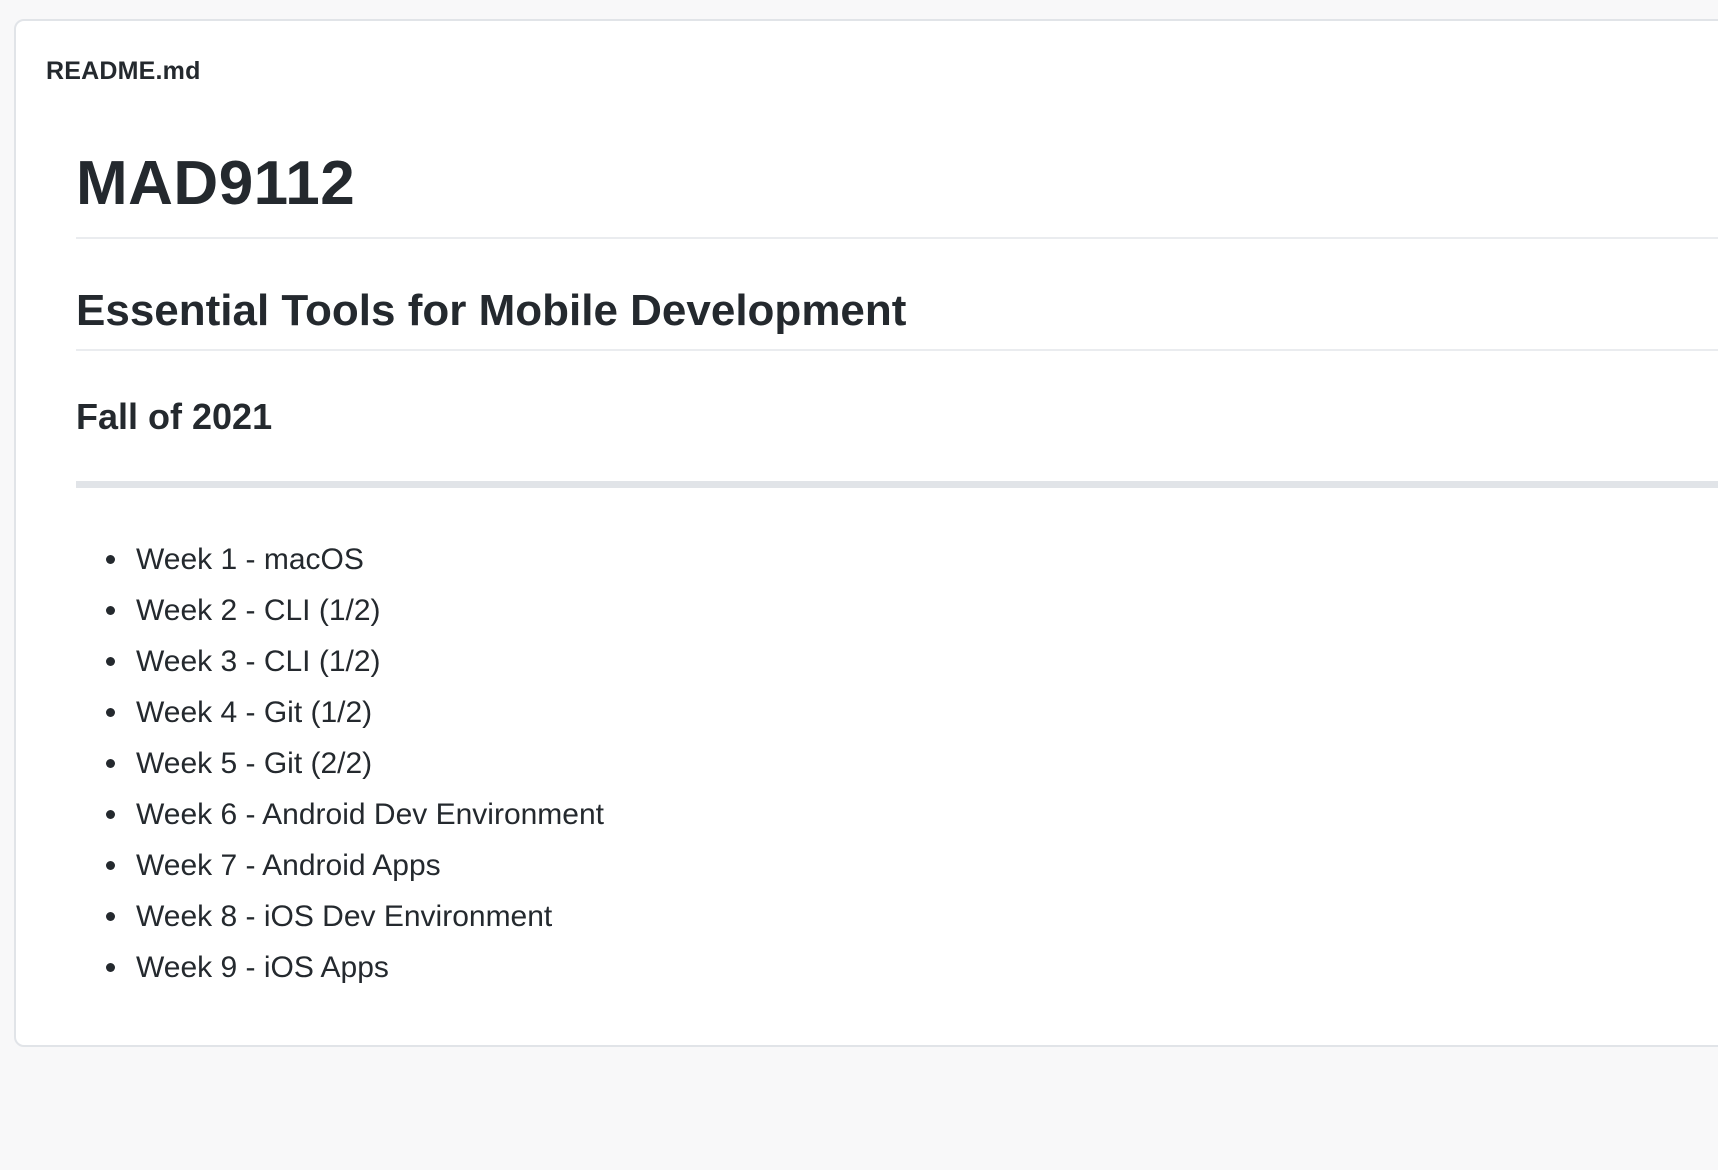 Image resolution: width=1718 pixels, height=1170 pixels. Describe the element at coordinates (897, 865) in the screenshot. I see `list-item: Week 7 - Android Apps` at that location.